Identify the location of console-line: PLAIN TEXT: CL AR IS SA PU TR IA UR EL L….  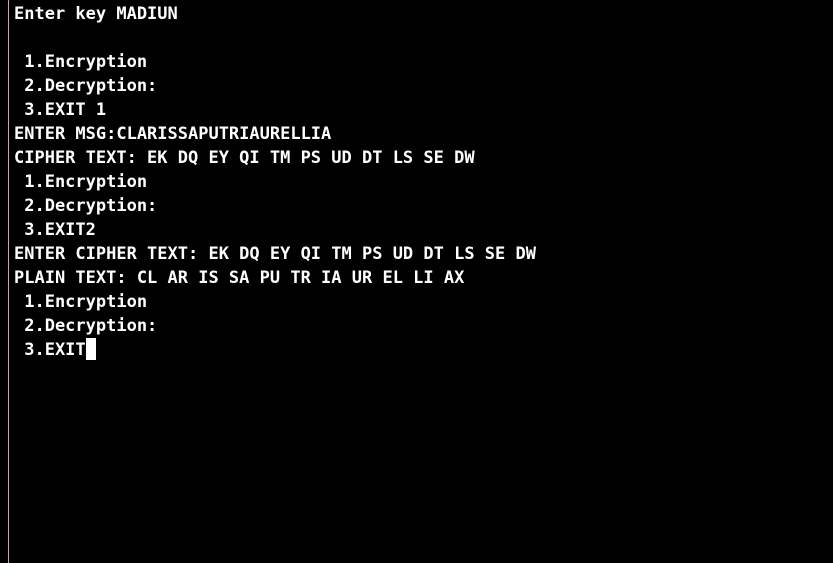
(239, 278).